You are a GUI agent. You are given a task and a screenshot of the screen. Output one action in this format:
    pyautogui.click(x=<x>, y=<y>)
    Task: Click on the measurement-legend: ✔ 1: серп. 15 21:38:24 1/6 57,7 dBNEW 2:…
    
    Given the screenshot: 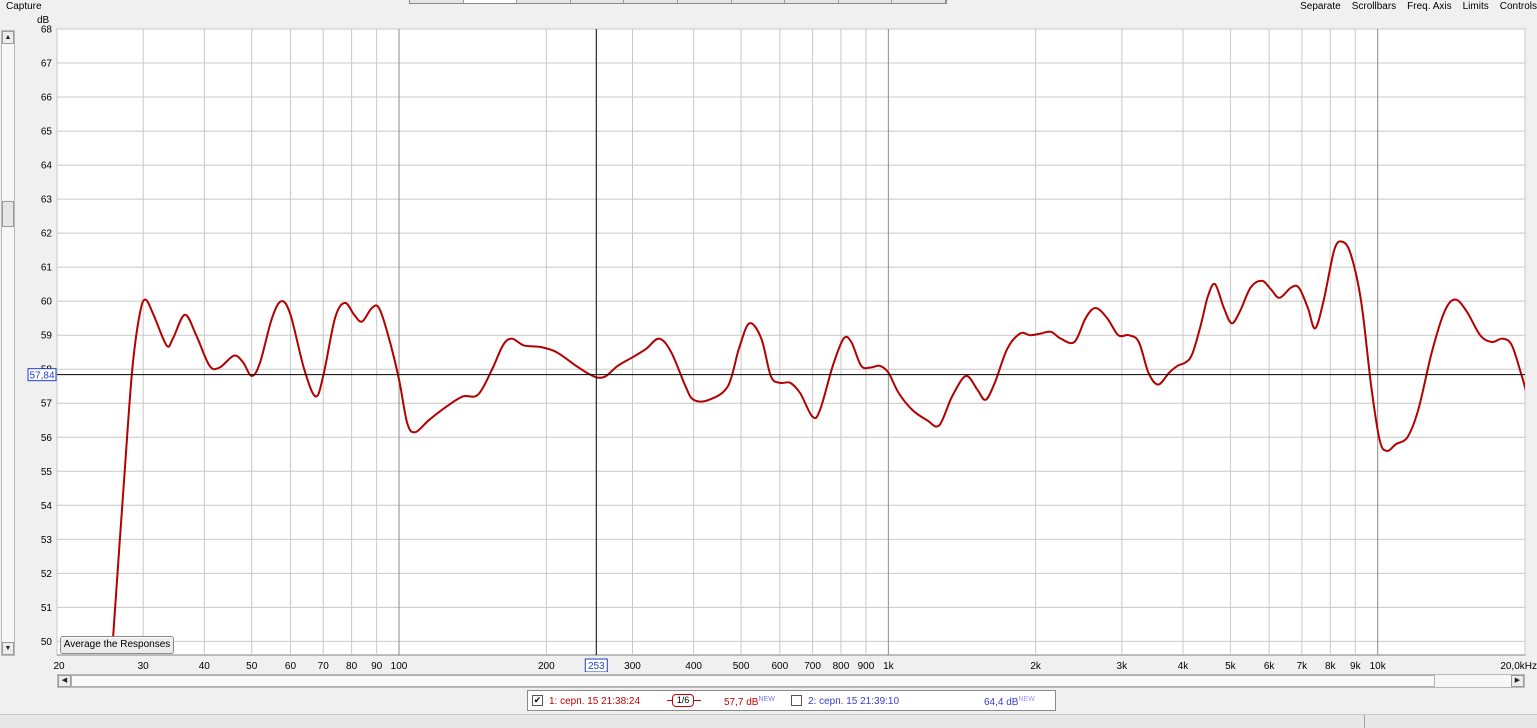 What is the action you would take?
    pyautogui.click(x=791, y=700)
    